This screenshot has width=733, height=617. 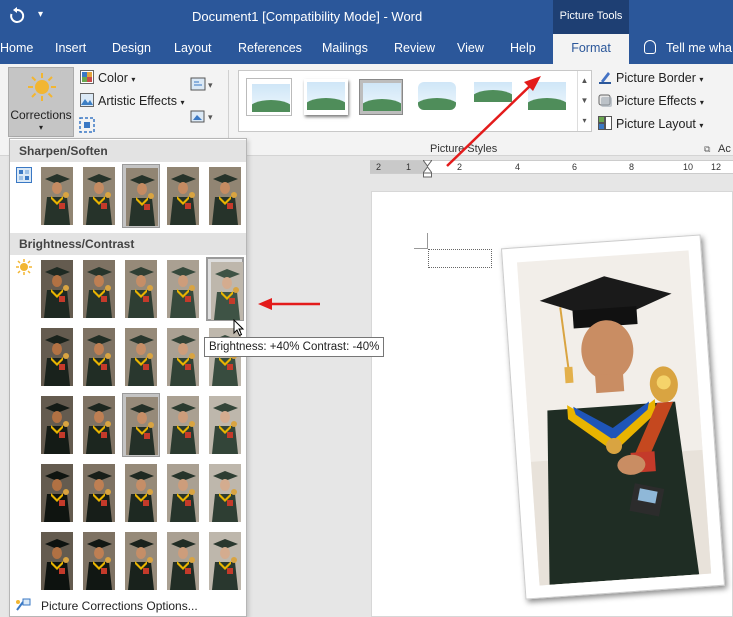 I want to click on artistic-effects-button: Artistic Effects ▾, so click(x=132, y=101).